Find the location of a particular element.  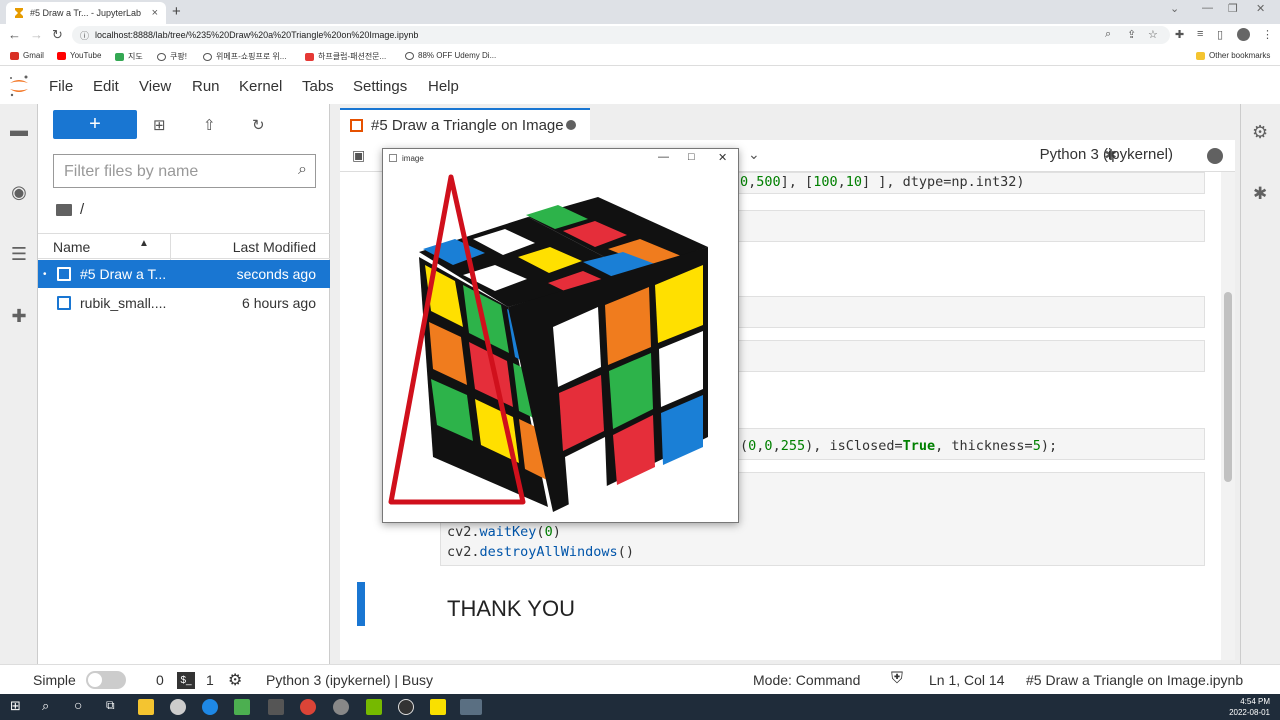

sidepanel-icon: ▯ is located at coordinates (1220, 34).